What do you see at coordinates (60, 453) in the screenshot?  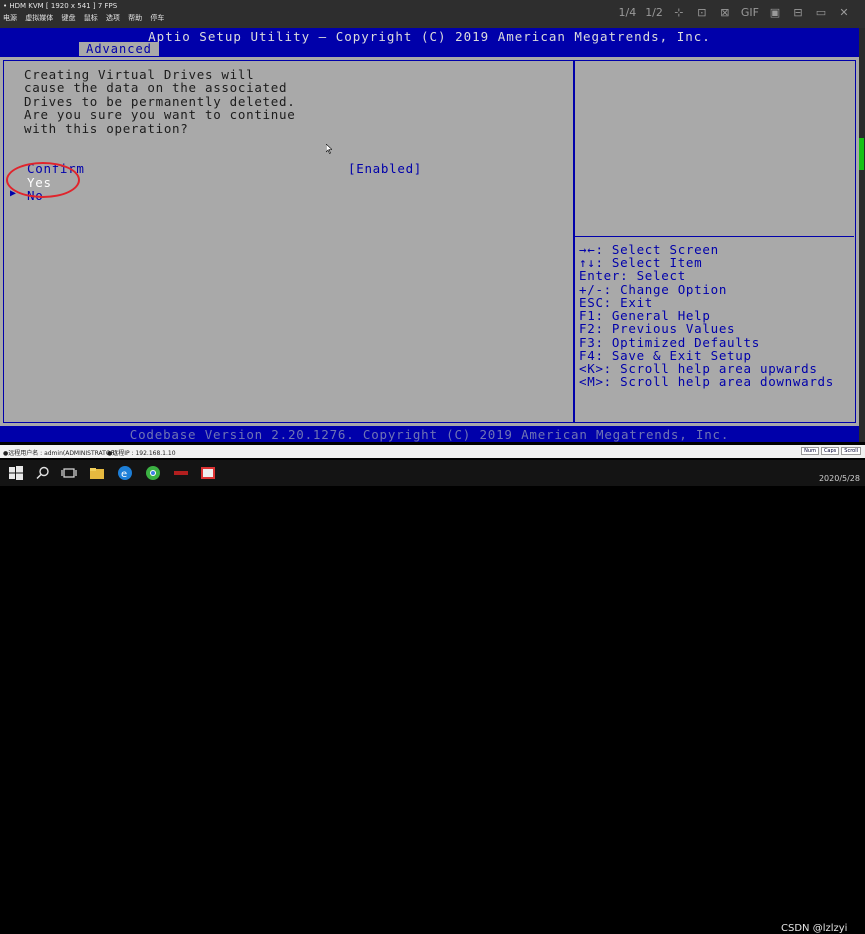 I see `remote-user: ●远程用户名 : admin(ADMINISTRATOR)` at bounding box center [60, 453].